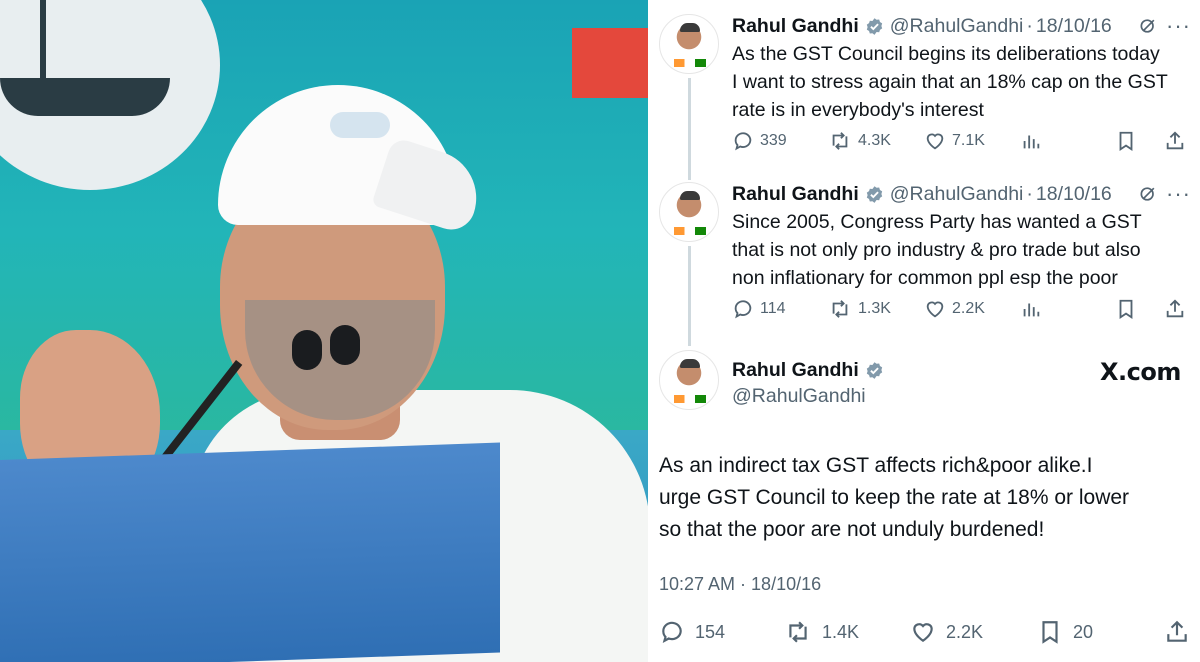 The width and height of the screenshot is (1200, 662). Describe the element at coordinates (360, 125) in the screenshot. I see `cap-logo` at that location.